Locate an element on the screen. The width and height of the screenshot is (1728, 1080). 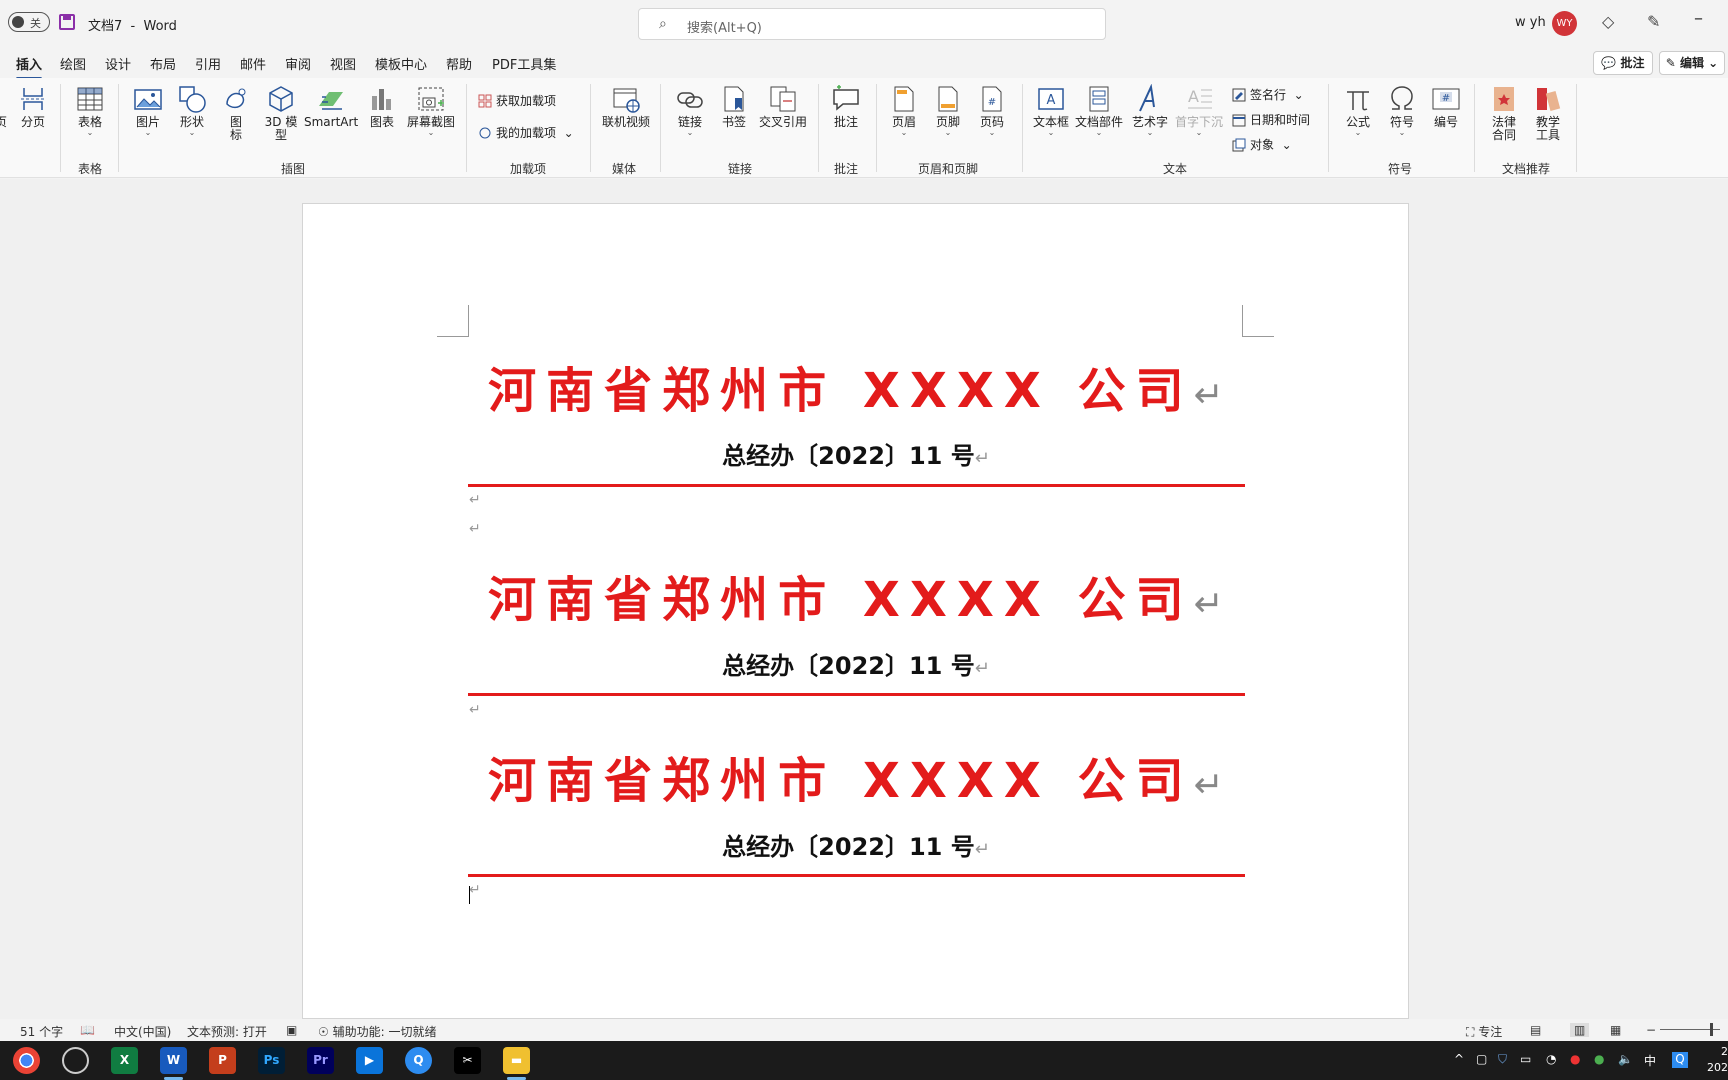
macro-icon: ▣ is located at coordinates (291, 1030).